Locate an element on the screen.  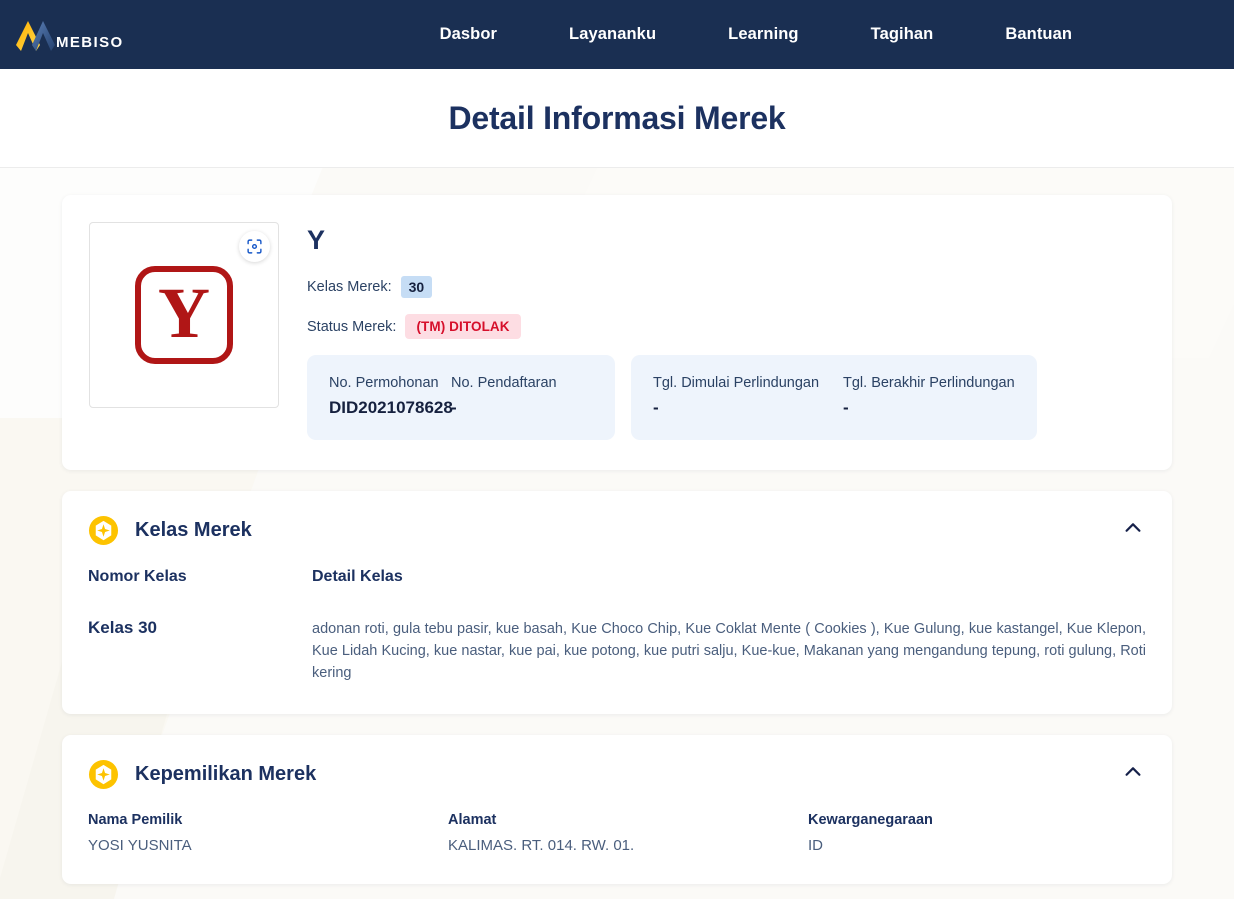
kepemilikan-merek-section-header: Kepemilikan Merek is located at coordinates (617, 762).